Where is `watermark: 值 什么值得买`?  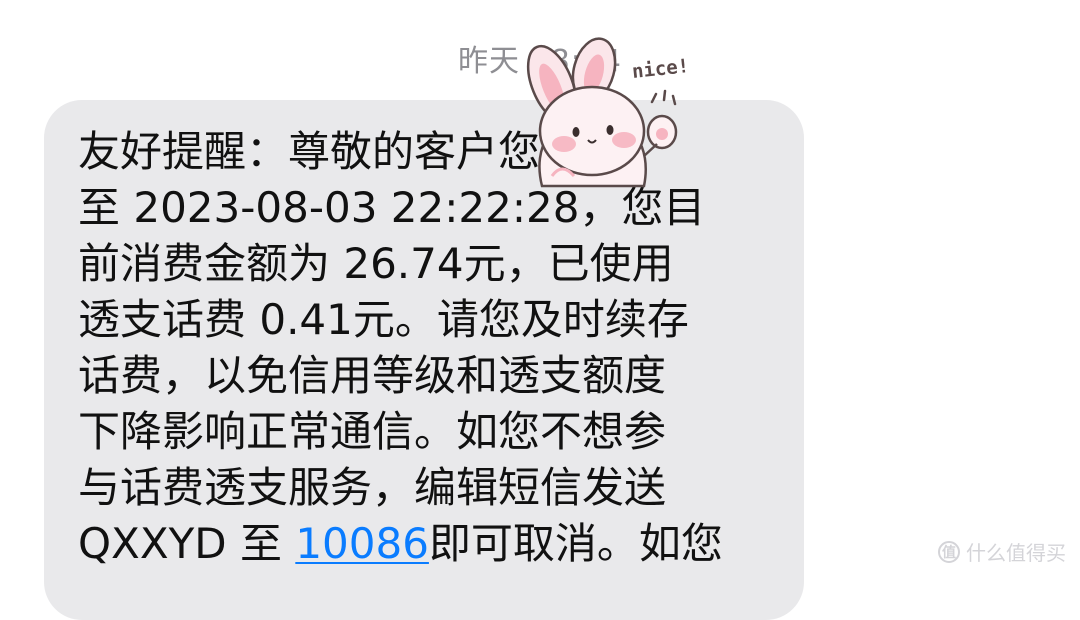
watermark: 值 什么值得买 is located at coordinates (1002, 551).